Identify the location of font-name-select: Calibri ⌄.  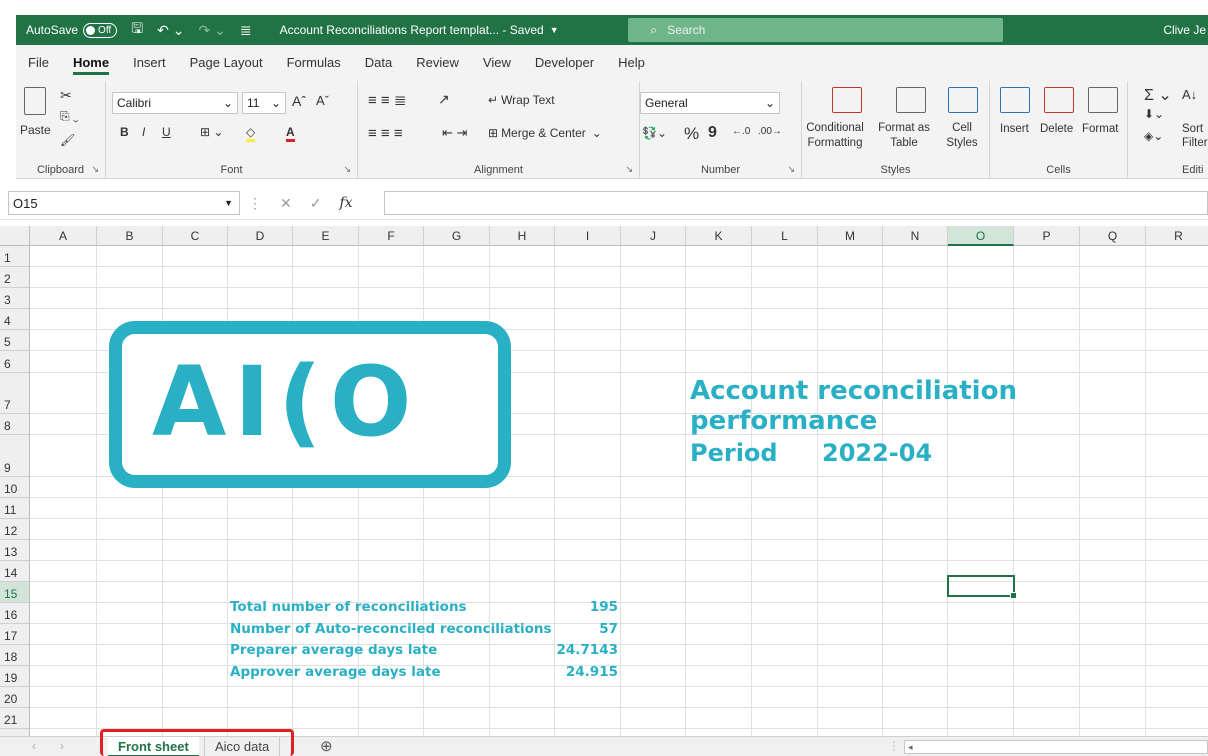
(175, 103).